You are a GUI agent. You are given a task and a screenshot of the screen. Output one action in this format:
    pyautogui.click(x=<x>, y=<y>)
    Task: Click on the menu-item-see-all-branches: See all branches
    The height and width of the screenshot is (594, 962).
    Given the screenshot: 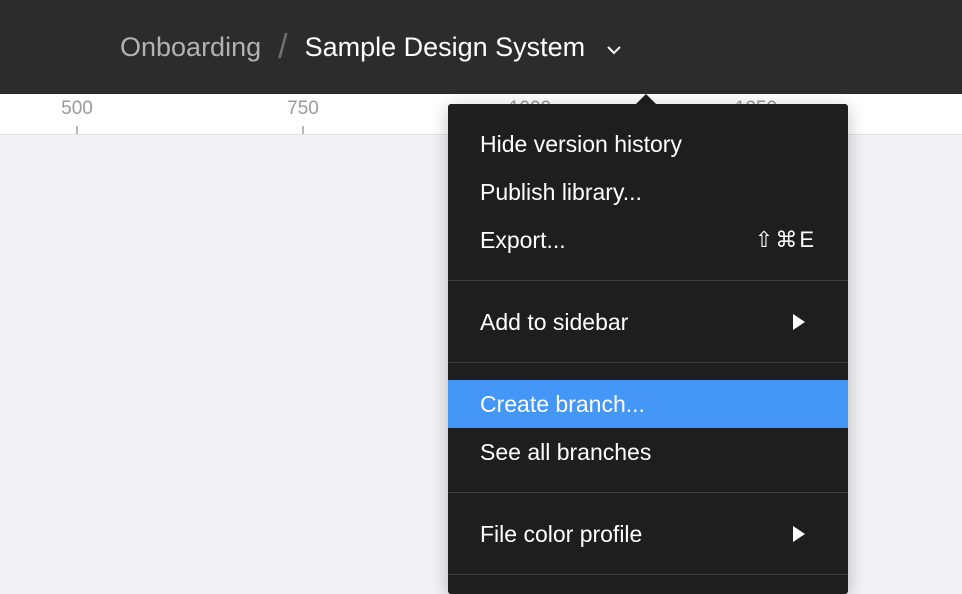 What is the action you would take?
    pyautogui.click(x=648, y=452)
    